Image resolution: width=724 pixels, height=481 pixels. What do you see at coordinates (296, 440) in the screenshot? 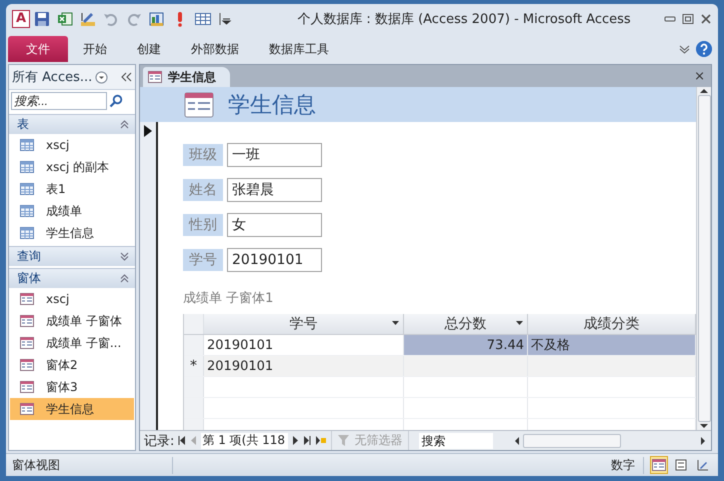
I see `next-record-icon` at bounding box center [296, 440].